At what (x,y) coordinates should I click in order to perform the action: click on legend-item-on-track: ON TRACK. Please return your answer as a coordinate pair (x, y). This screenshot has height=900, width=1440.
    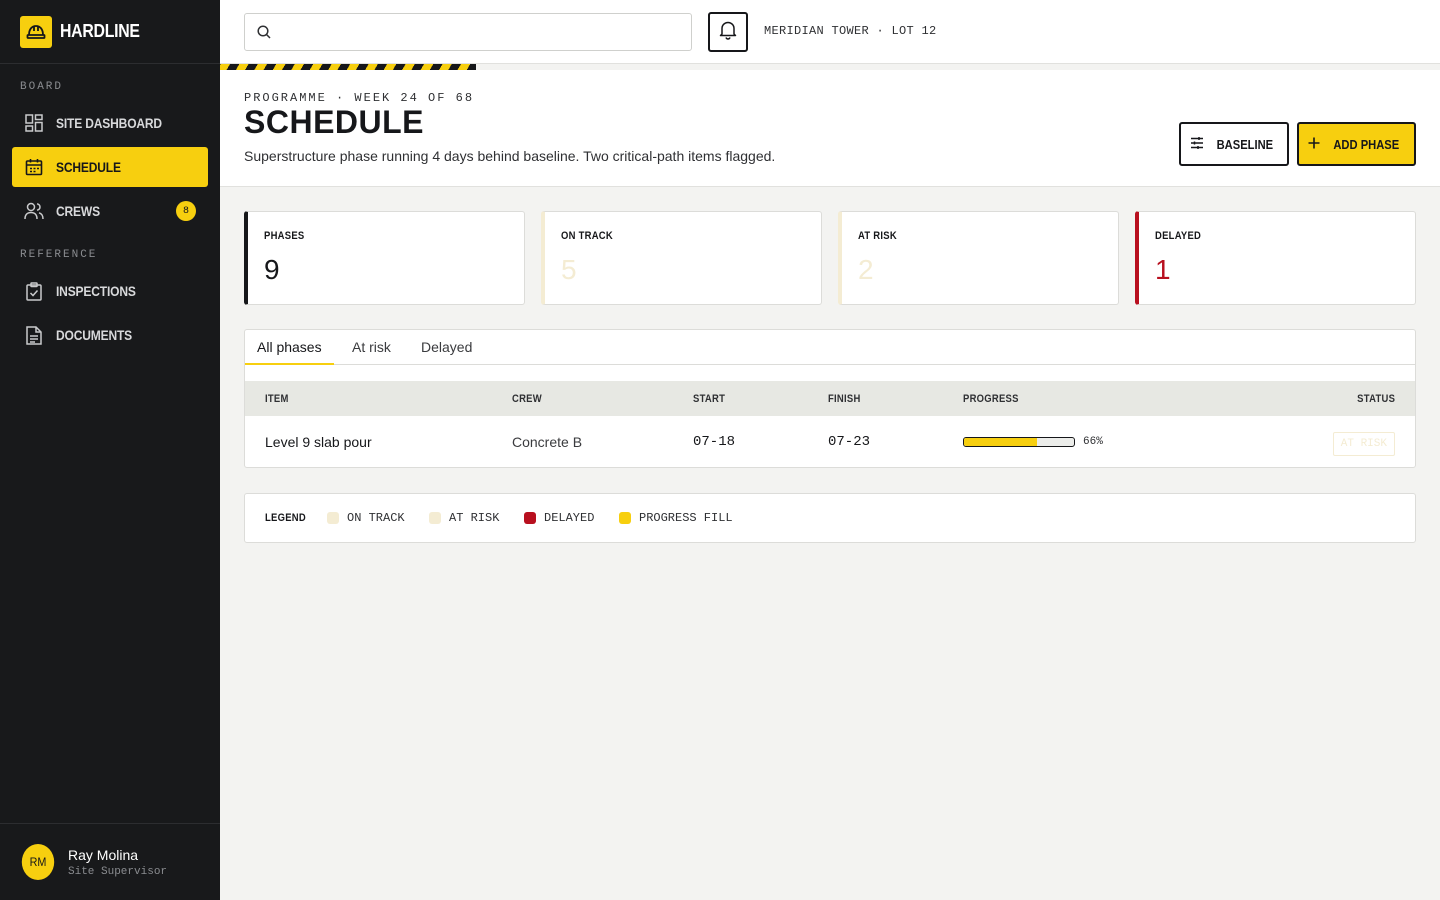
    Looking at the image, I should click on (366, 518).